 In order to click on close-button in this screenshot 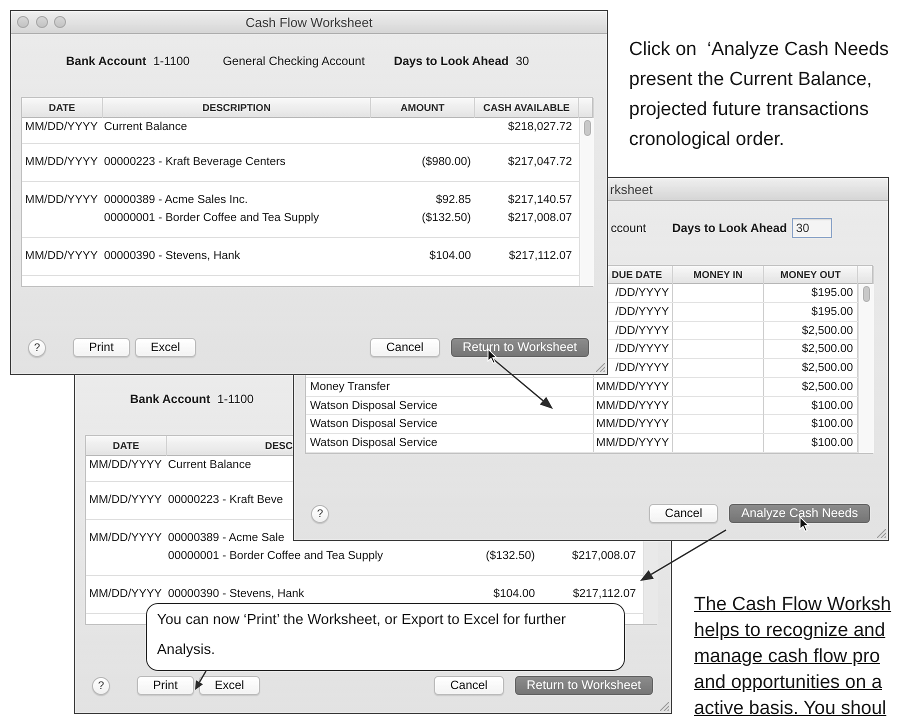, I will do `click(23, 22)`.